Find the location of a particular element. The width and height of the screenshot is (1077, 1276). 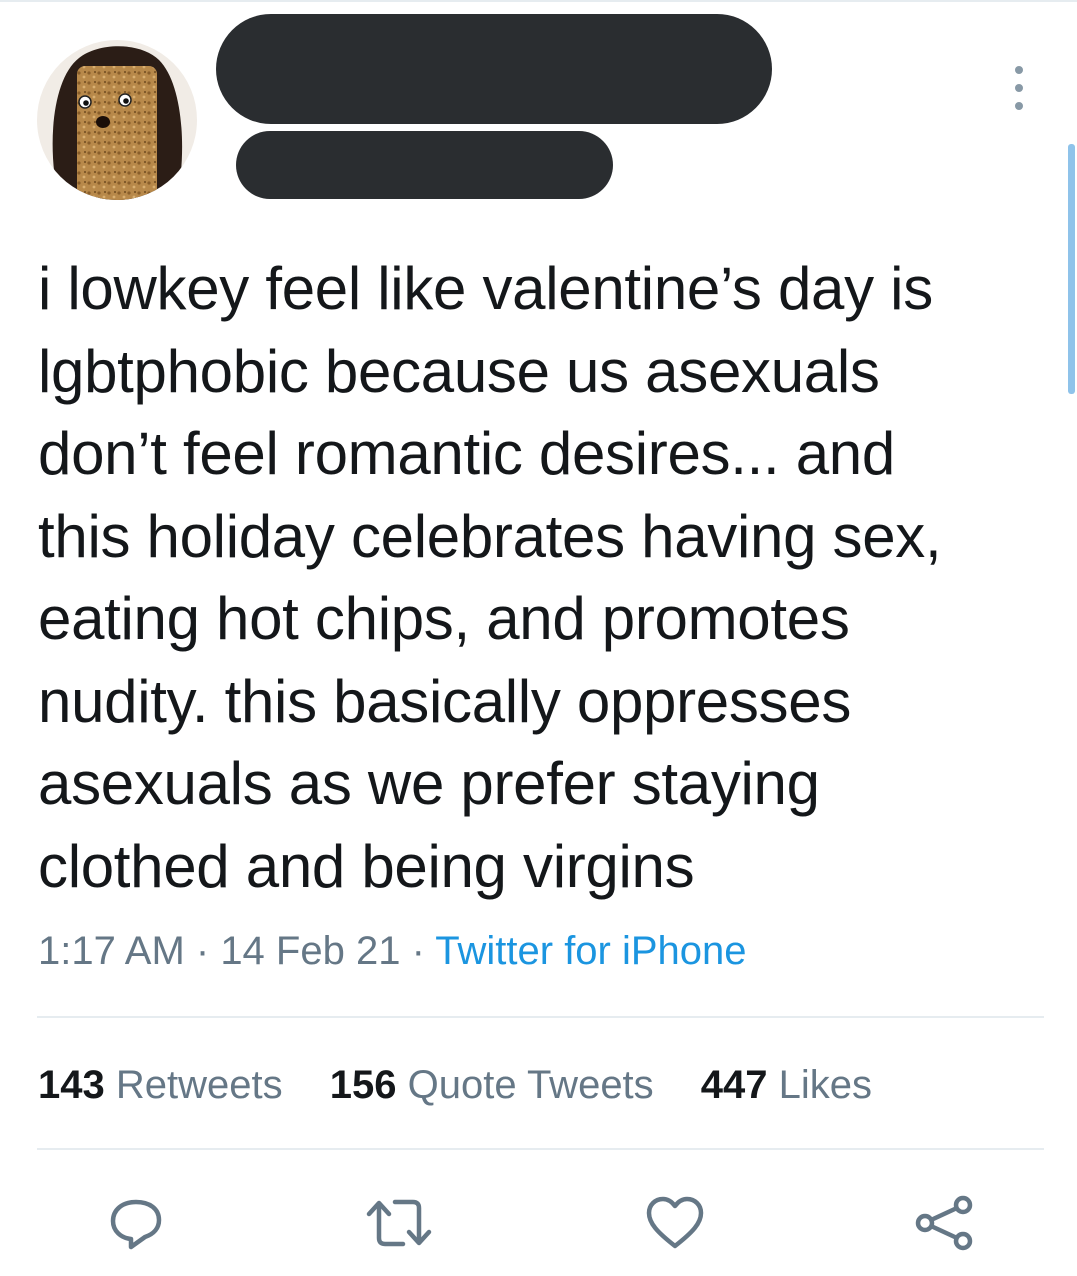

likes-count: 447 is located at coordinates (734, 1085).